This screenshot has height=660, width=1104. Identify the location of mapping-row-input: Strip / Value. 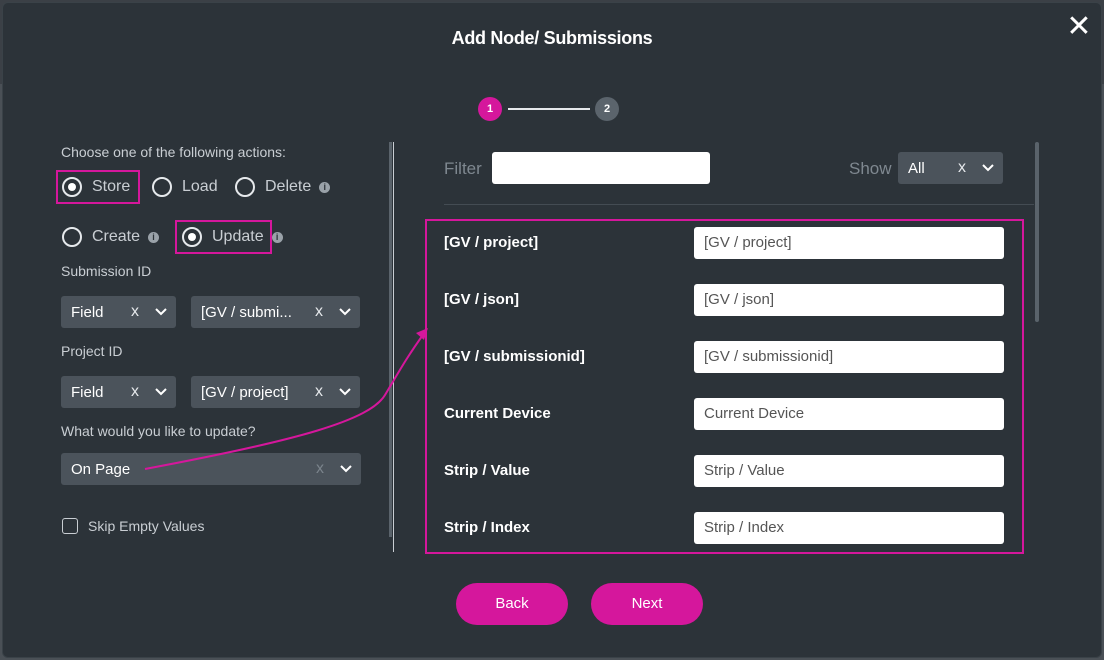
(849, 471).